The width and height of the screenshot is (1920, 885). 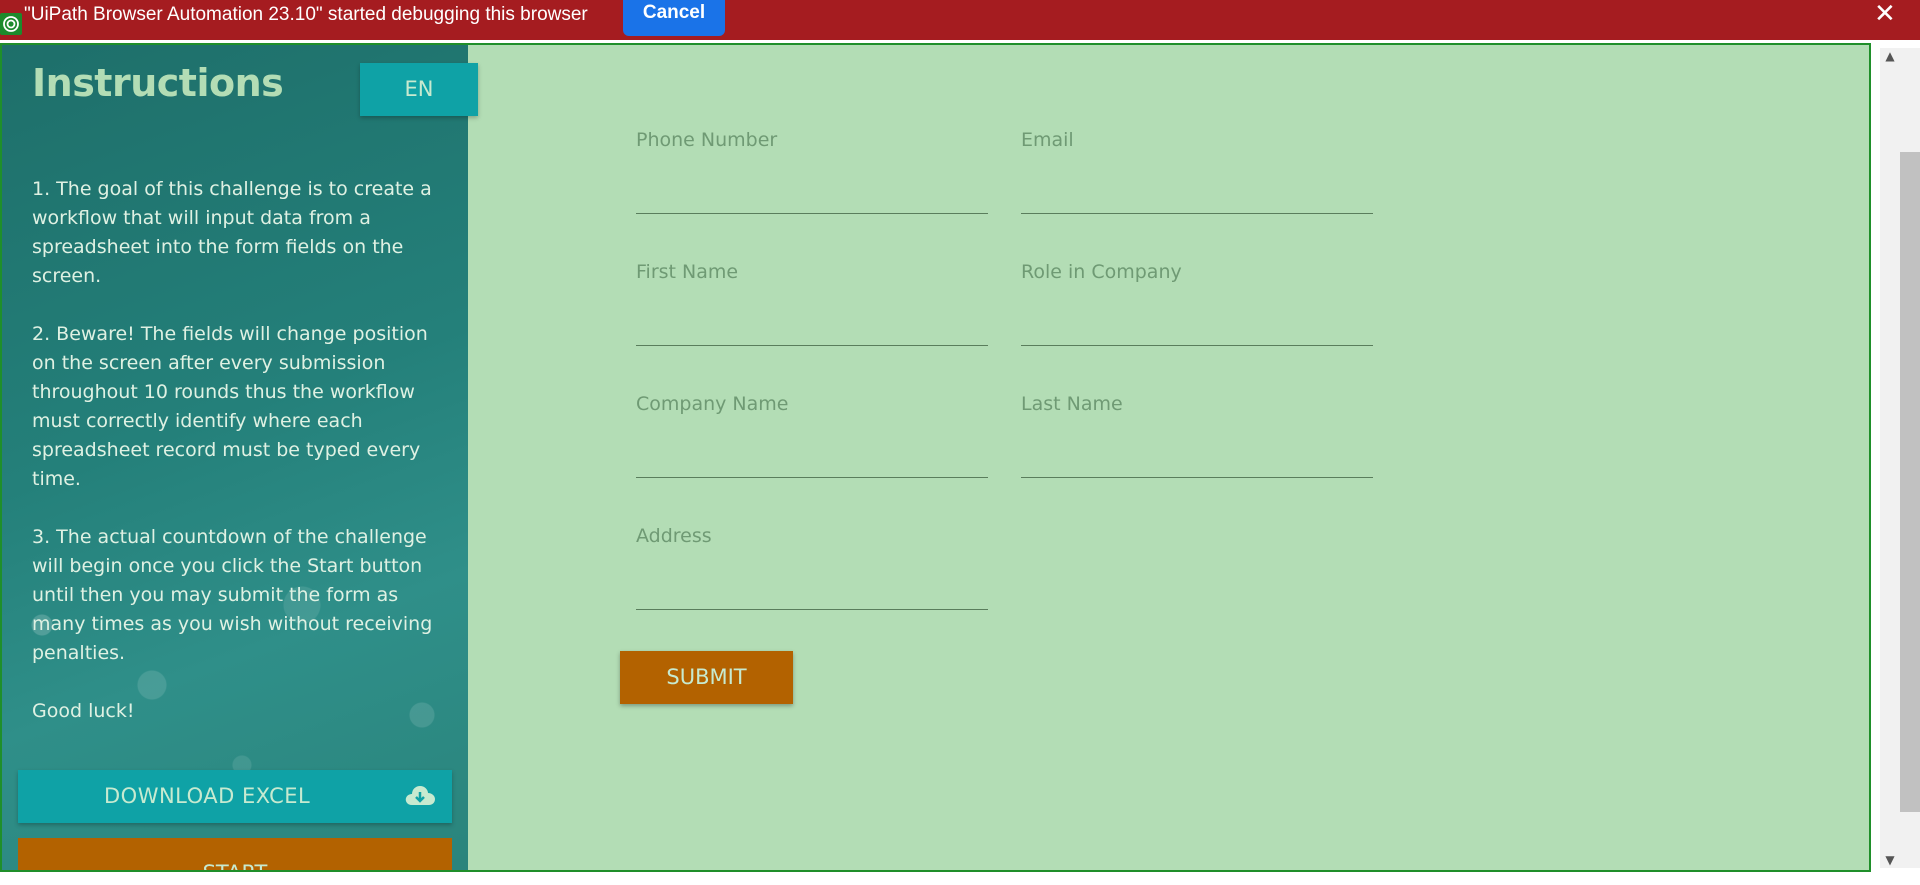 I want to click on scroll-down-arrow-icon: ▼, so click(x=1890, y=860).